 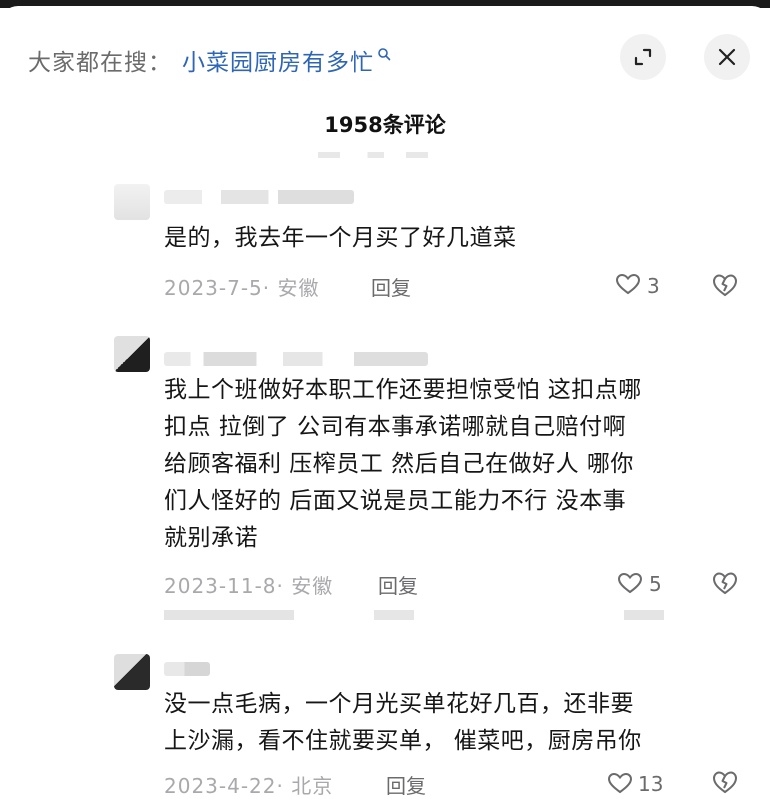 What do you see at coordinates (100, 63) in the screenshot?
I see `trending-search-label: 大家都在搜：` at bounding box center [100, 63].